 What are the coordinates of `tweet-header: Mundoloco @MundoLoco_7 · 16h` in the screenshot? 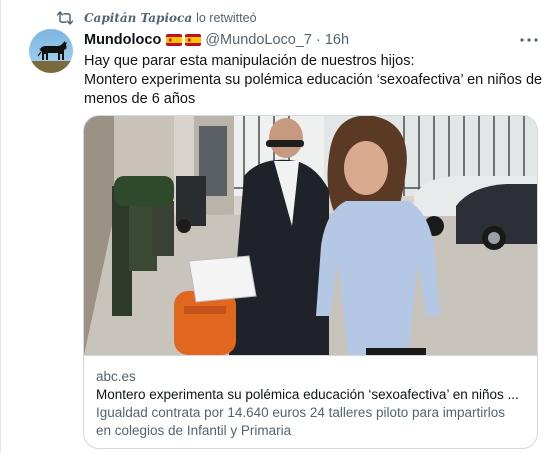 It's located at (216, 40).